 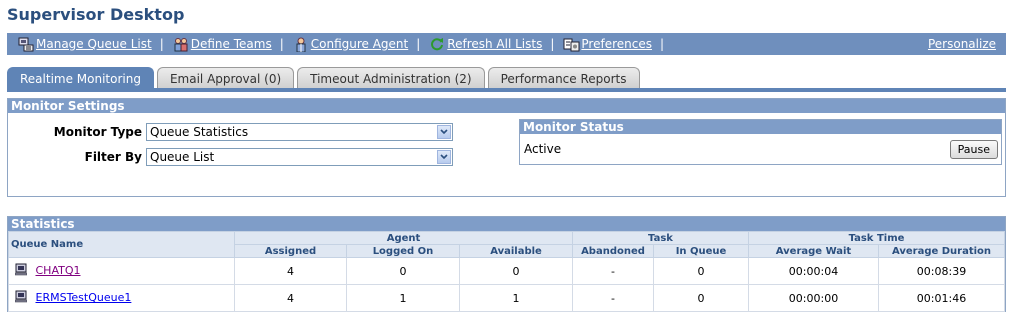 I want to click on manage-queue-list-label: Manage Queue List, so click(x=94, y=44).